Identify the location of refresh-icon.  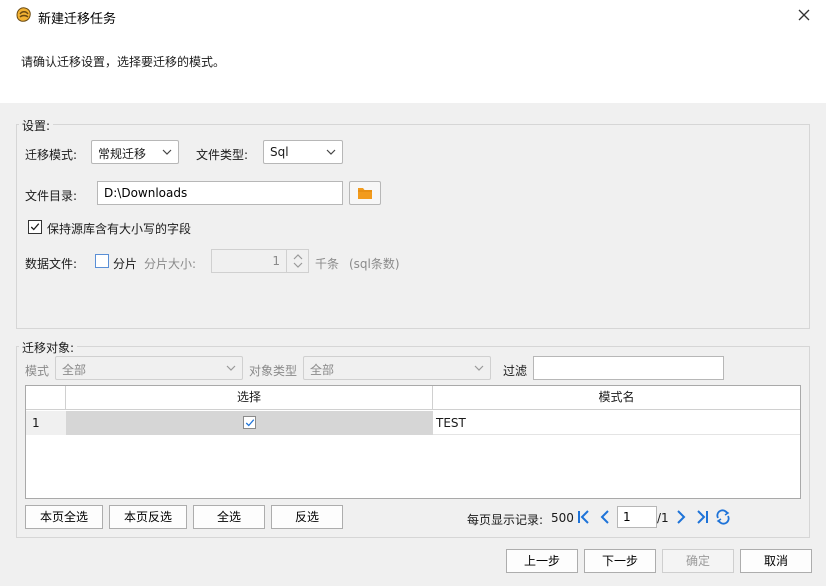
(723, 517).